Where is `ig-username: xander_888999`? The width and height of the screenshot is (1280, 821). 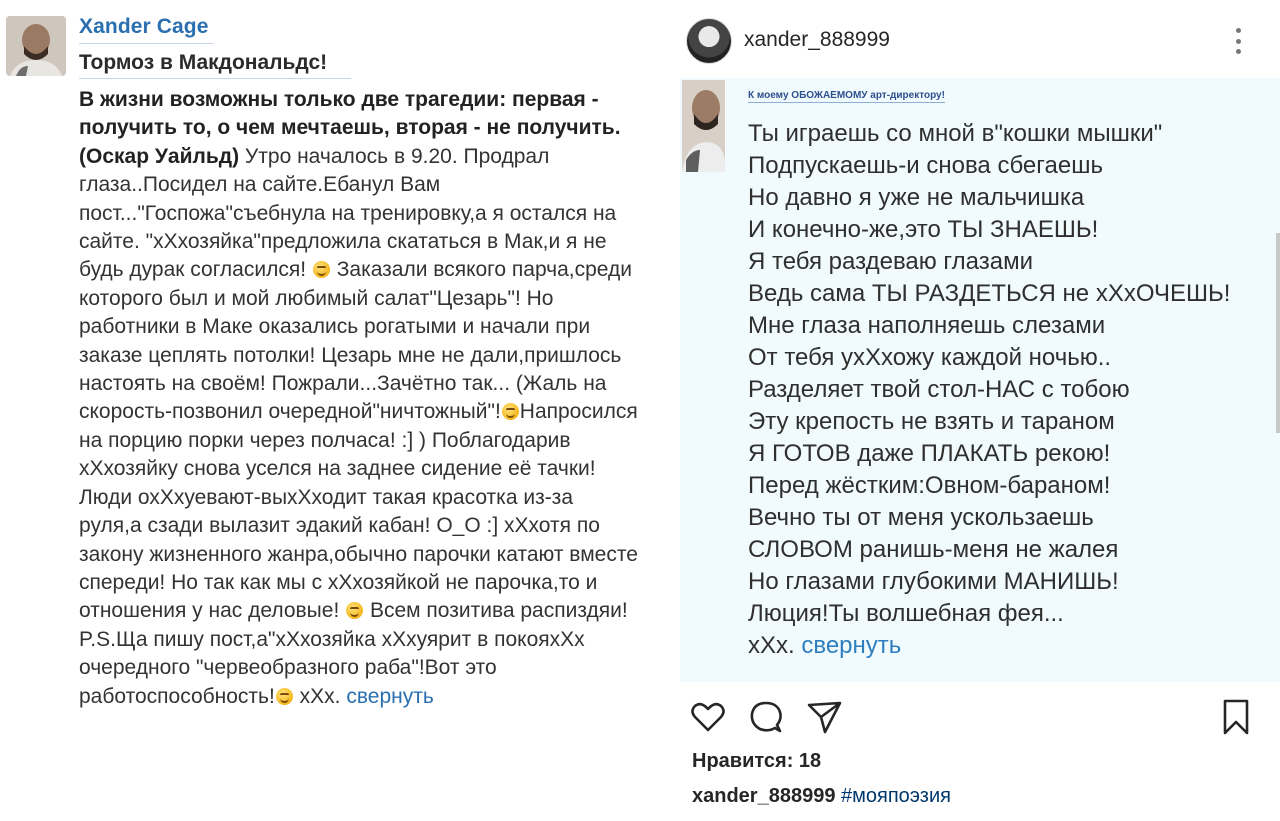
ig-username: xander_888999 is located at coordinates (817, 40).